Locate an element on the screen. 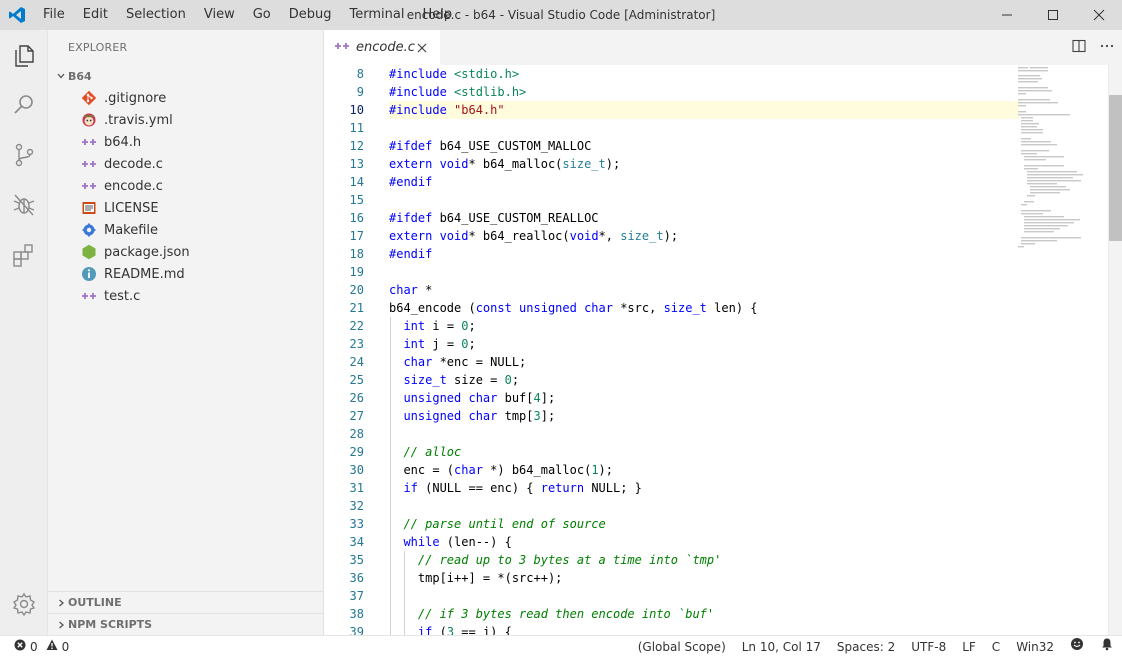 The height and width of the screenshot is (657, 1122). menu-edit: Edit is located at coordinates (95, 15).